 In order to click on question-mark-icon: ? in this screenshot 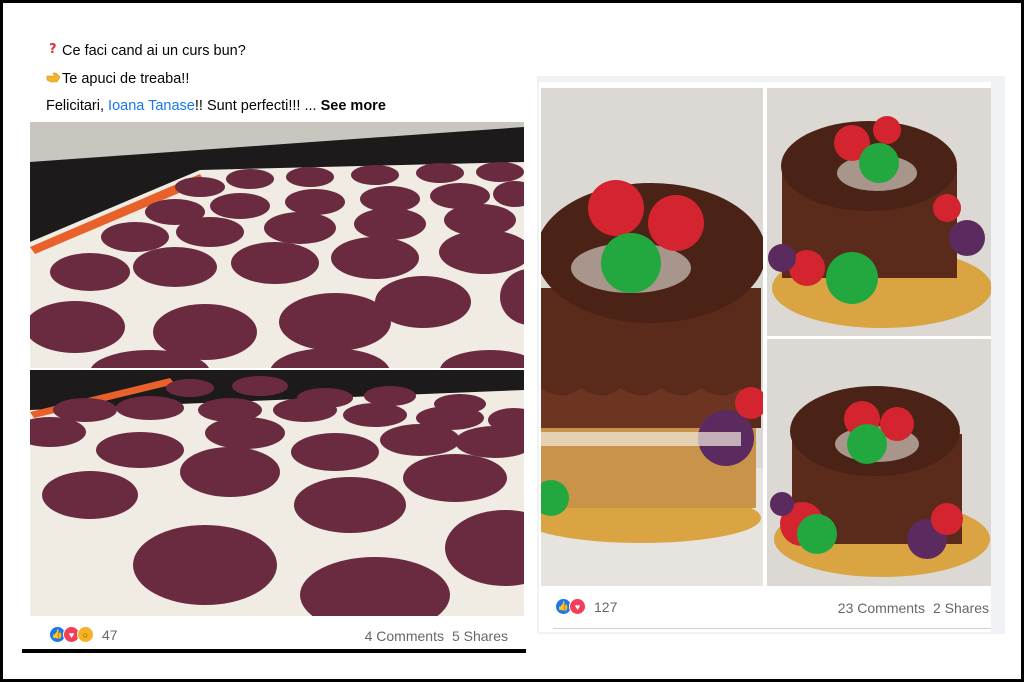, I will do `click(54, 52)`.